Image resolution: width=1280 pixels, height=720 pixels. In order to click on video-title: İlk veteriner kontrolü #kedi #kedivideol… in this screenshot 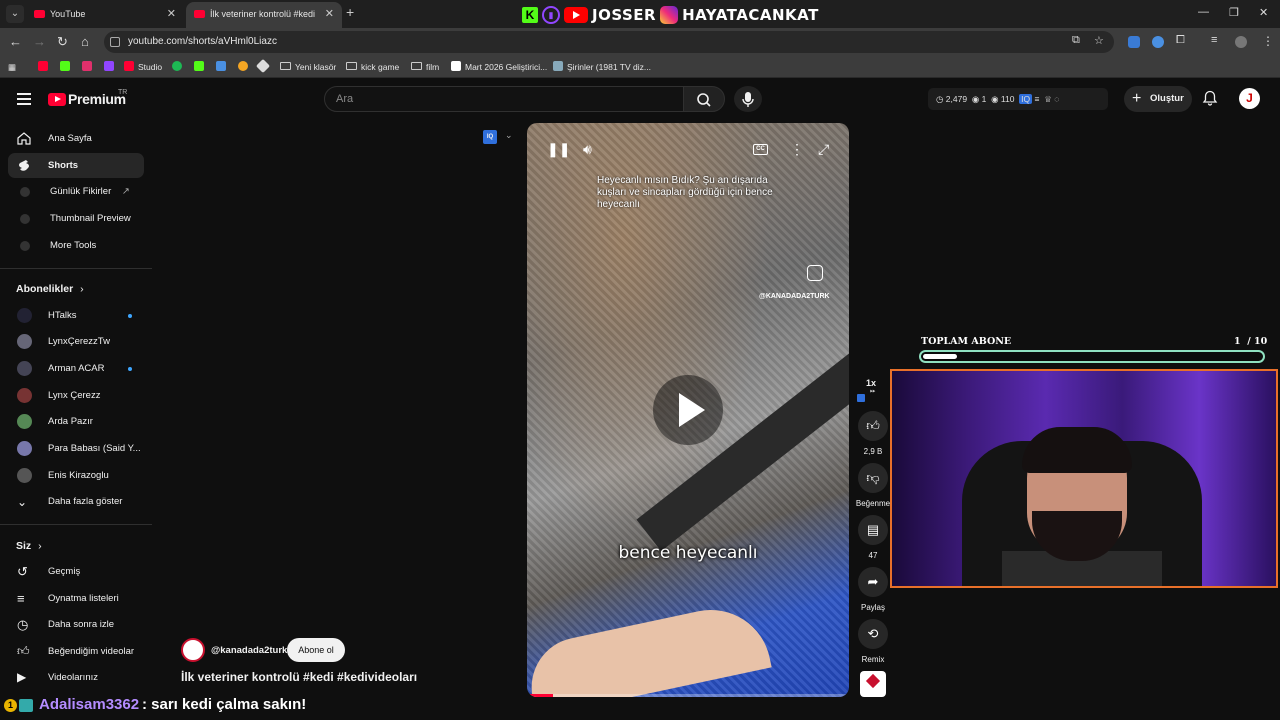, I will do `click(299, 677)`.